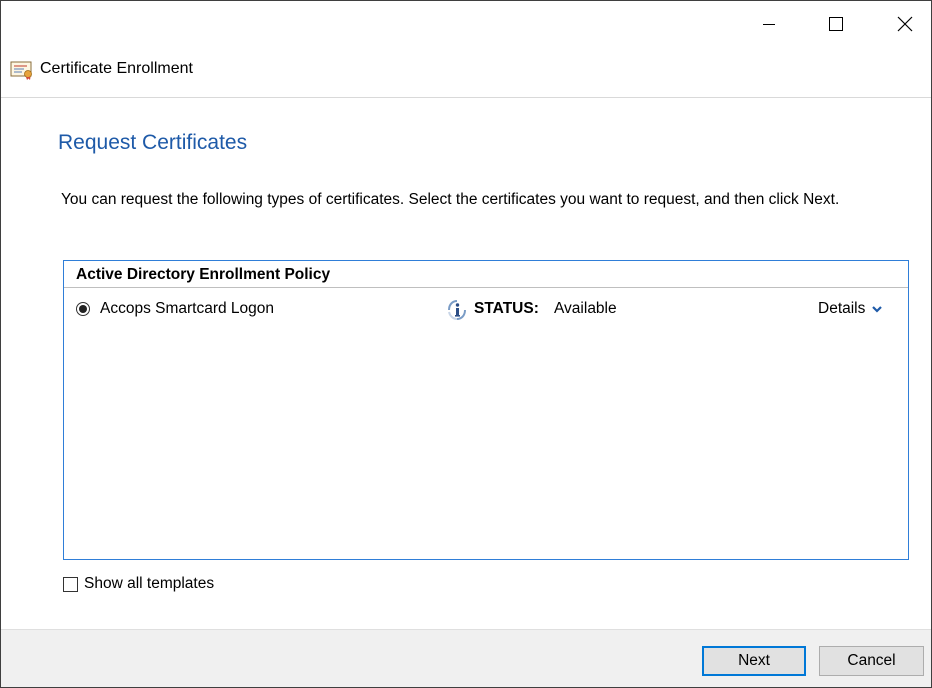  I want to click on dialog-footer: Next Cancel, so click(466, 658).